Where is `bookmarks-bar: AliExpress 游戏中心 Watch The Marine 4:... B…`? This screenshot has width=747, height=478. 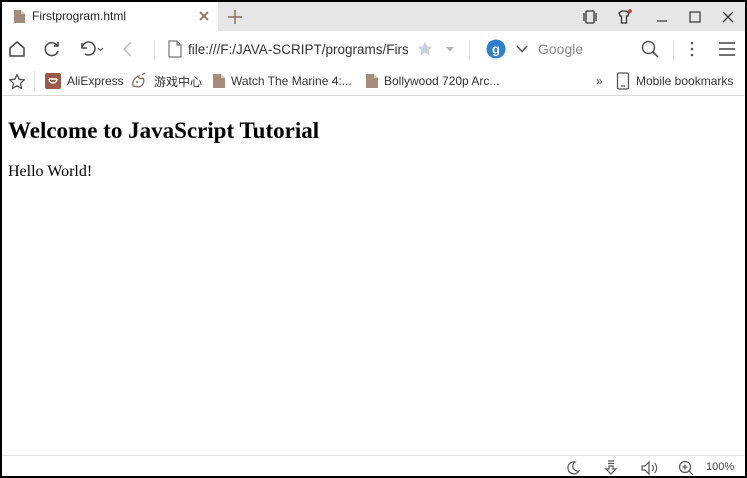
bookmarks-bar: AliExpress 游戏中心 Watch The Marine 4:... B… is located at coordinates (373, 81).